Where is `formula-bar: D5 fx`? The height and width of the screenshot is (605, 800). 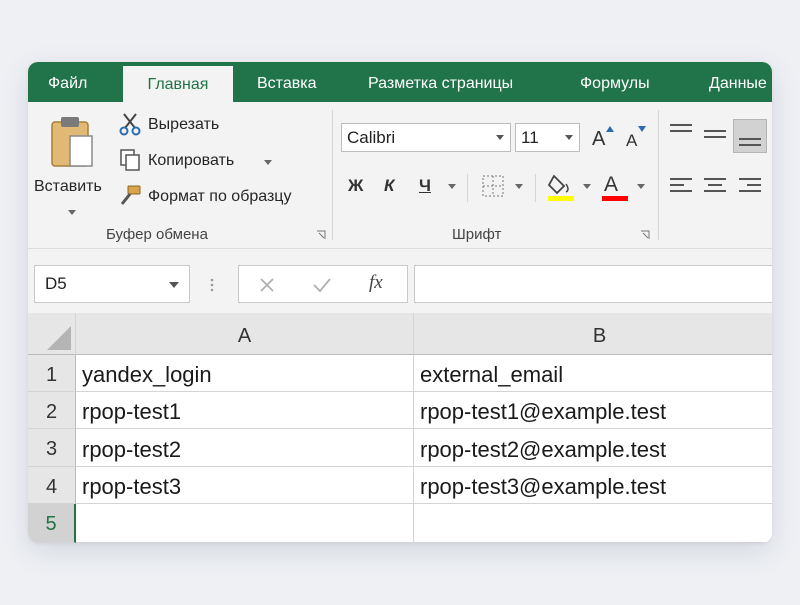 formula-bar: D5 fx is located at coordinates (400, 281).